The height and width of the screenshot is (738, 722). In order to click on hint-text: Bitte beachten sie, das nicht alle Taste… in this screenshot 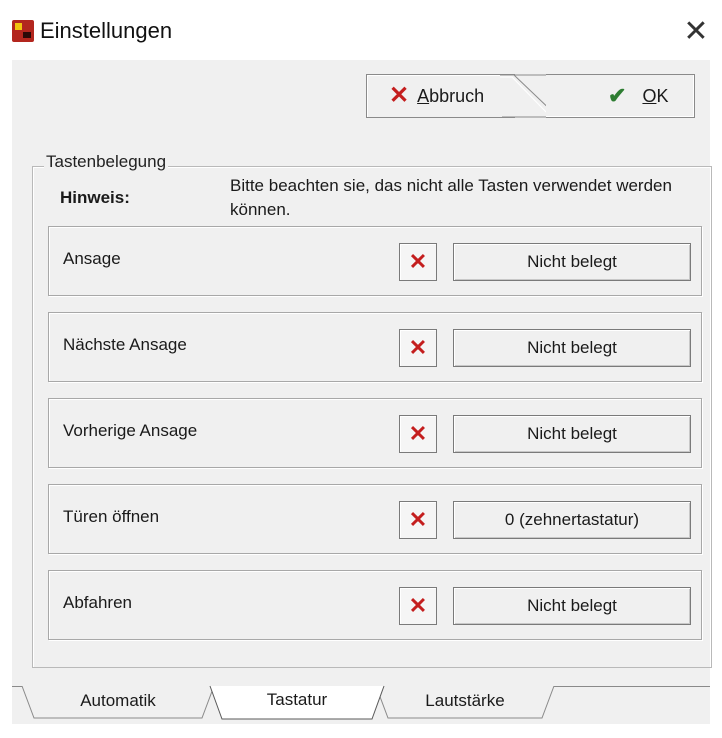, I will do `click(451, 197)`.